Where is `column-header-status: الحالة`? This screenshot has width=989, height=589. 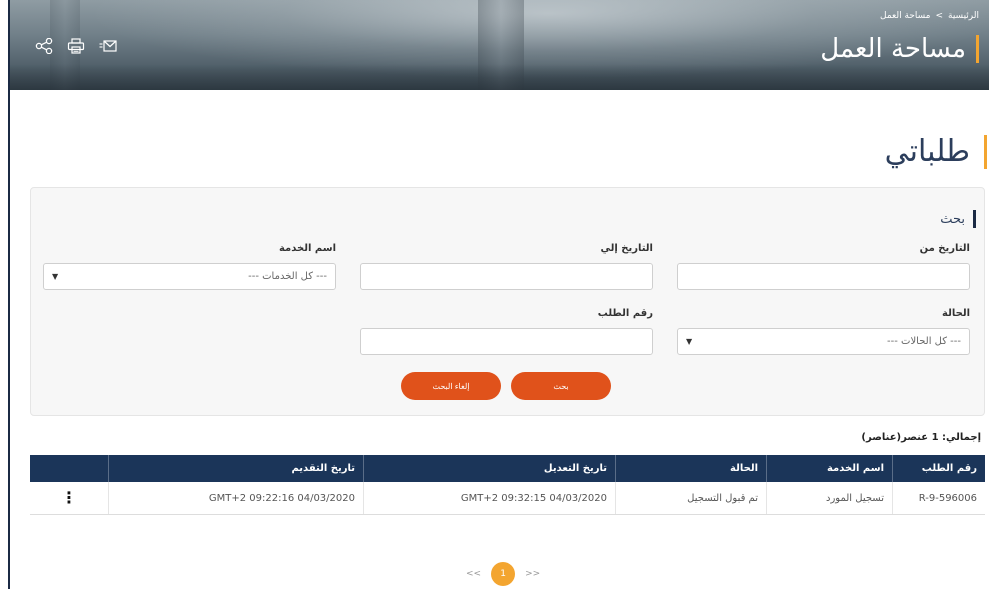
column-header-status: الحالة is located at coordinates (690, 468).